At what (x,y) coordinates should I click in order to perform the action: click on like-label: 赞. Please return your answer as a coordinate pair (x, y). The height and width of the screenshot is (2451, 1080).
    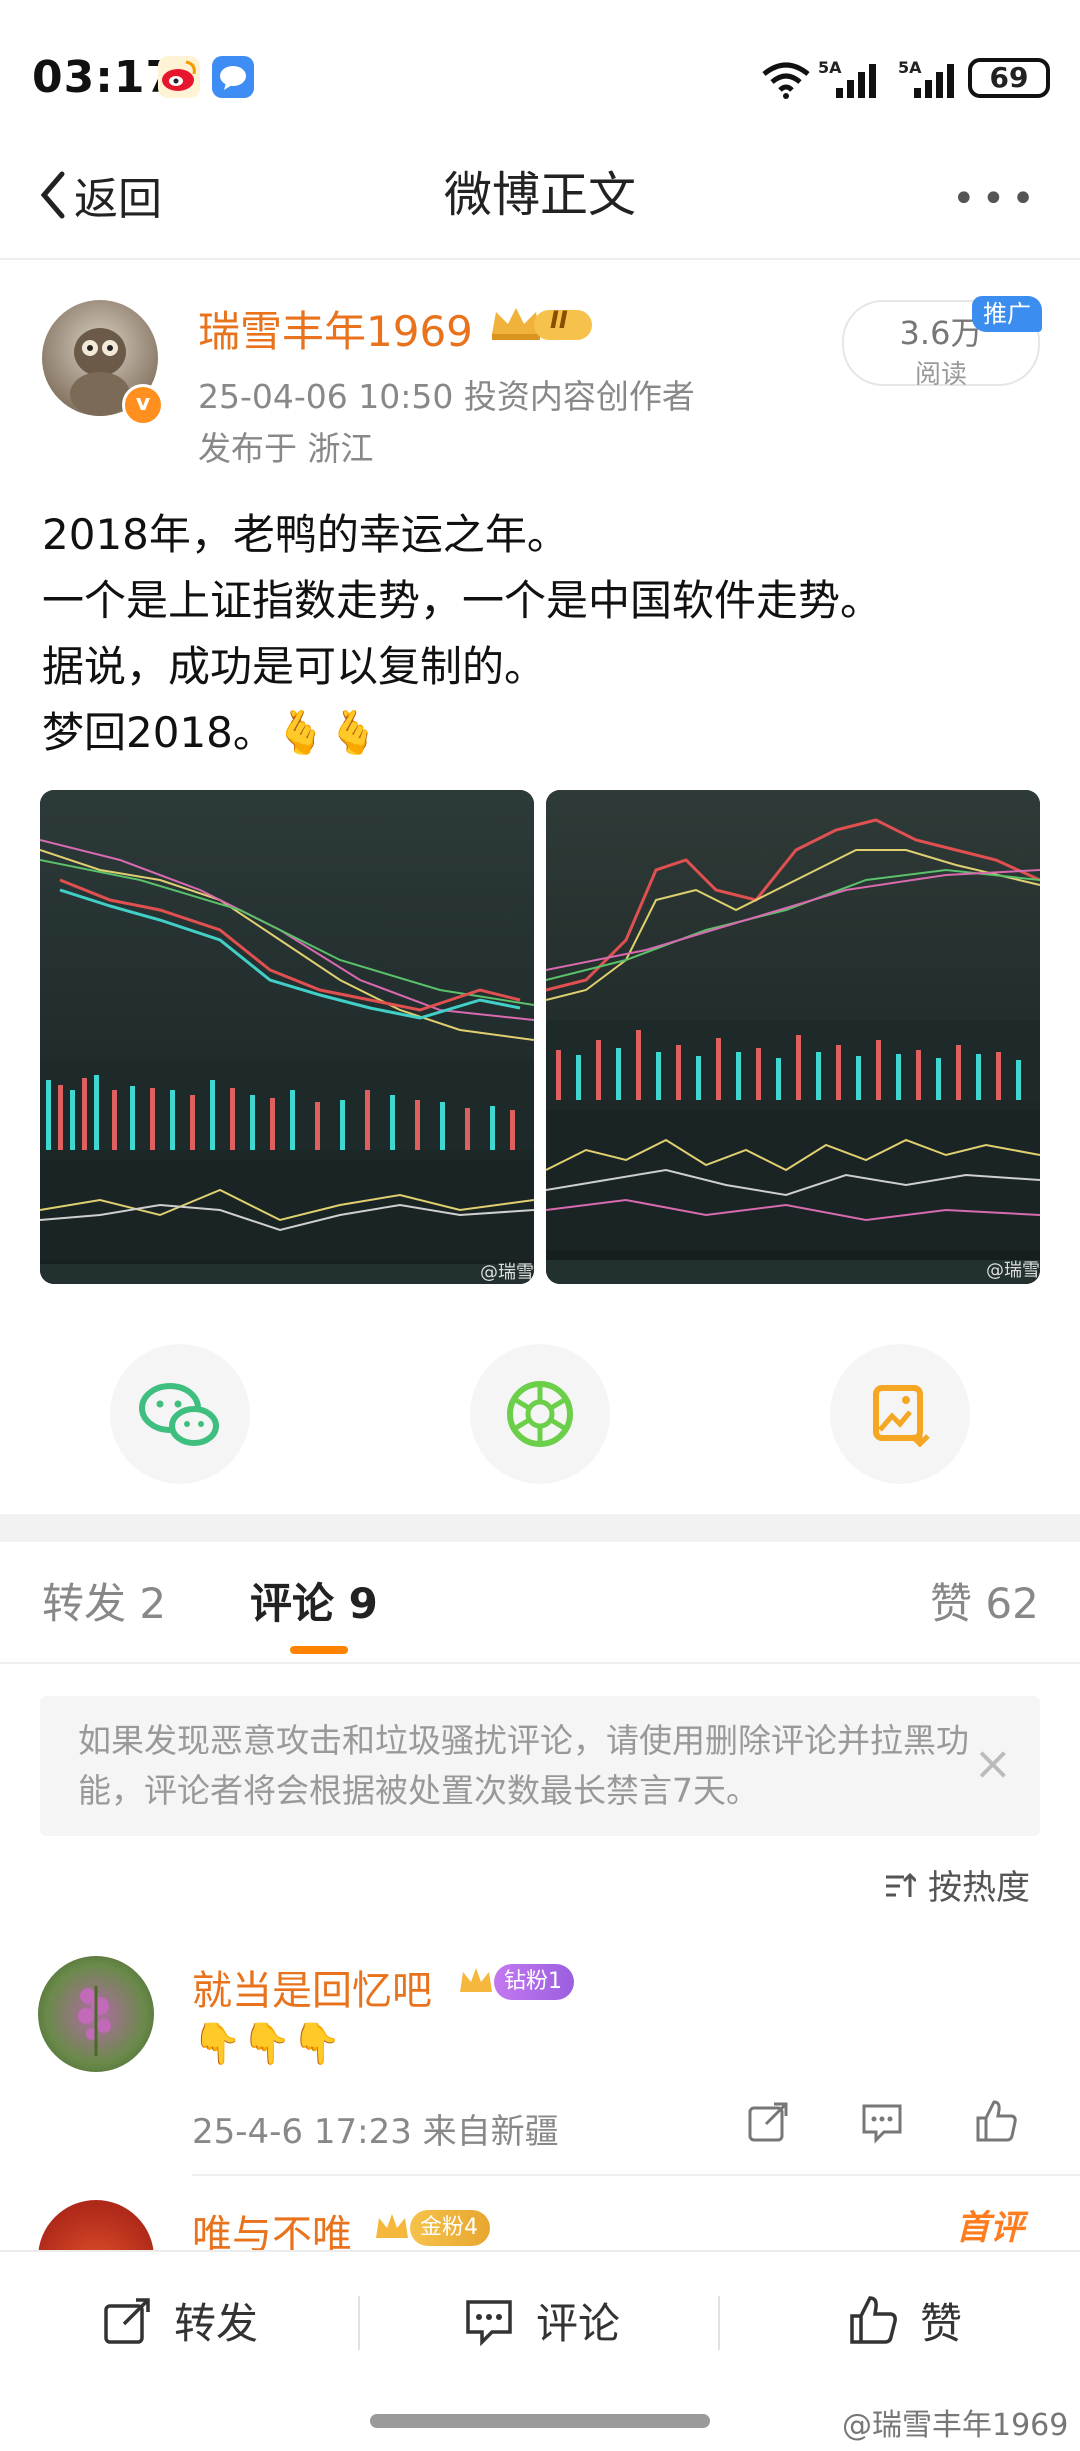
    Looking at the image, I should click on (941, 2323).